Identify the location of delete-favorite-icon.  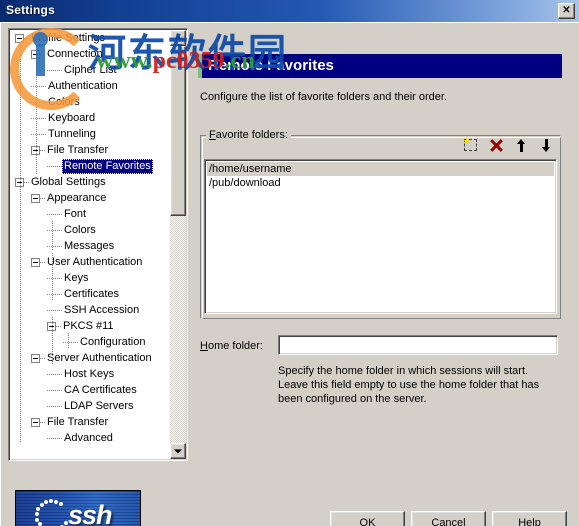
(496, 145).